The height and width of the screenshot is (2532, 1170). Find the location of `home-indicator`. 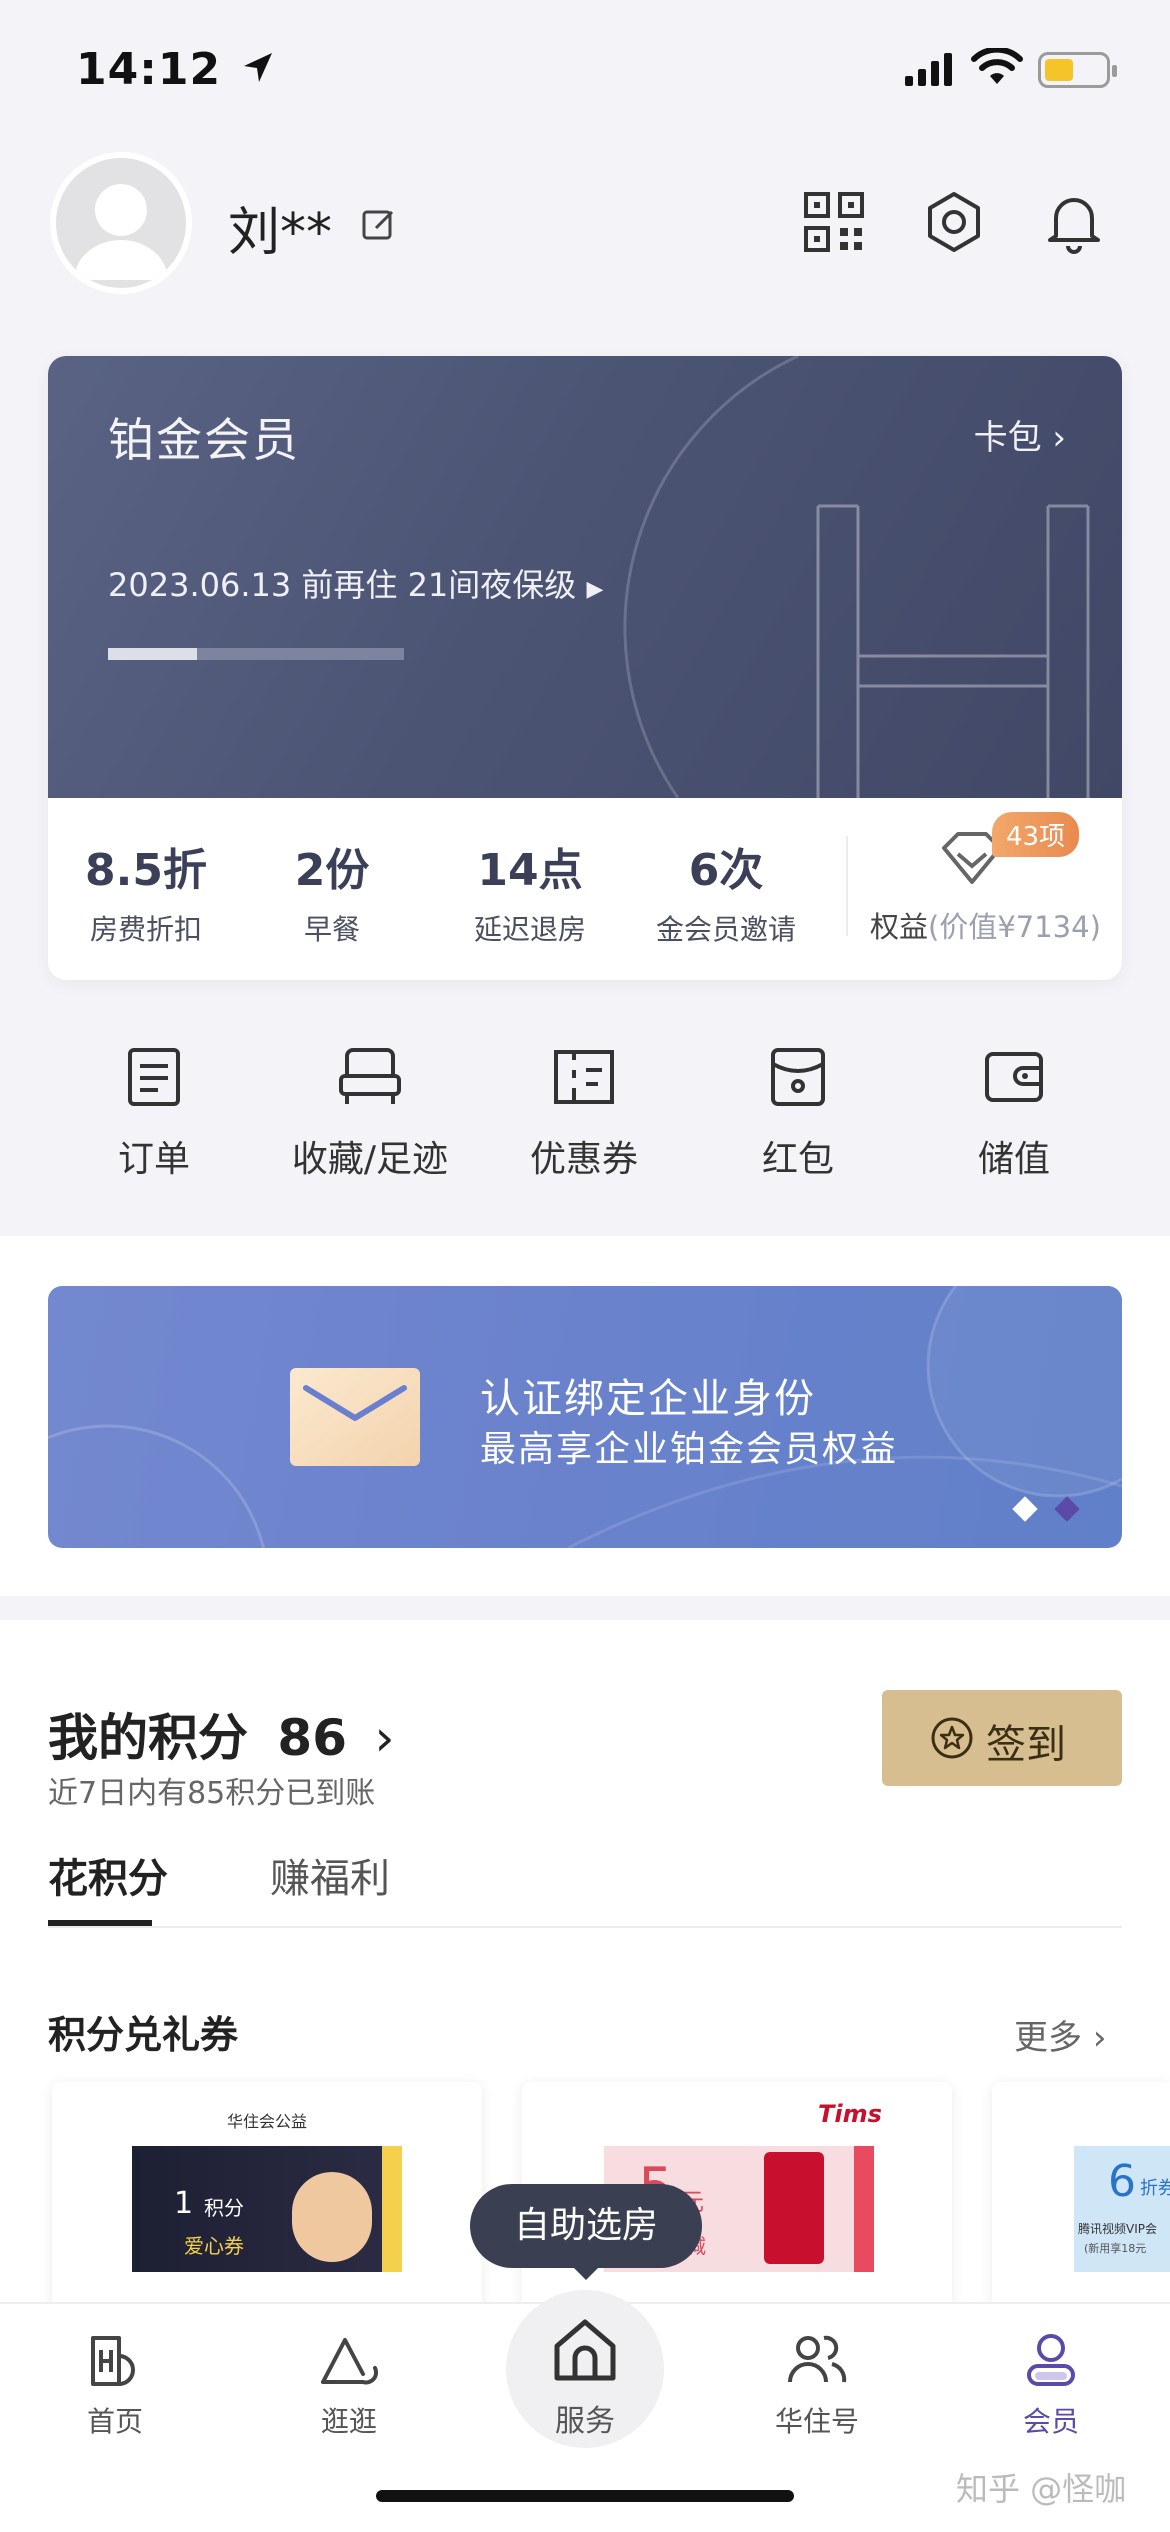

home-indicator is located at coordinates (585, 2496).